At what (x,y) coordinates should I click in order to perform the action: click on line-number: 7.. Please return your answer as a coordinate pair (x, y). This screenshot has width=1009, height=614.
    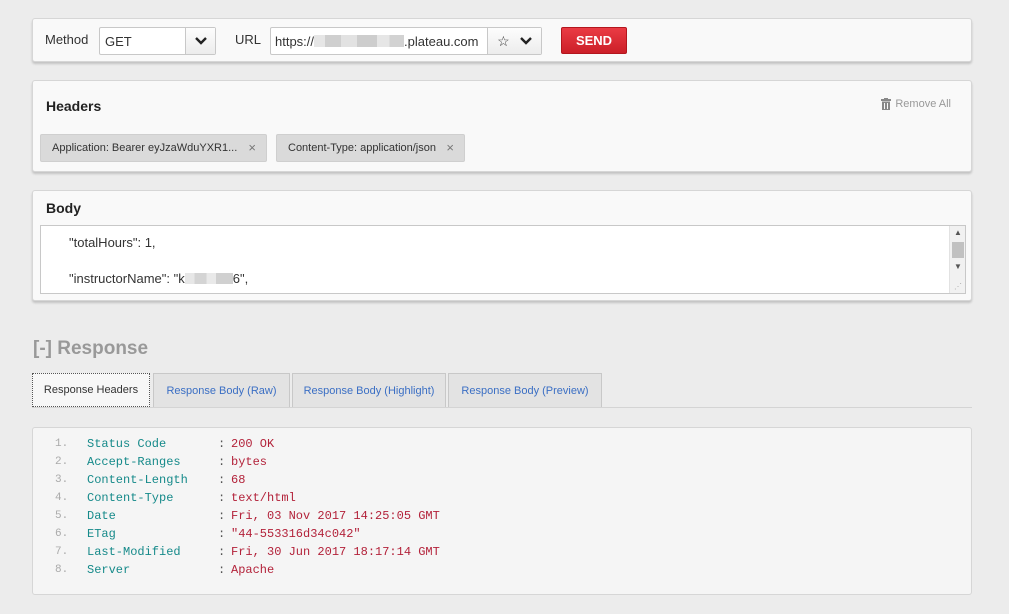
    Looking at the image, I should click on (62, 552).